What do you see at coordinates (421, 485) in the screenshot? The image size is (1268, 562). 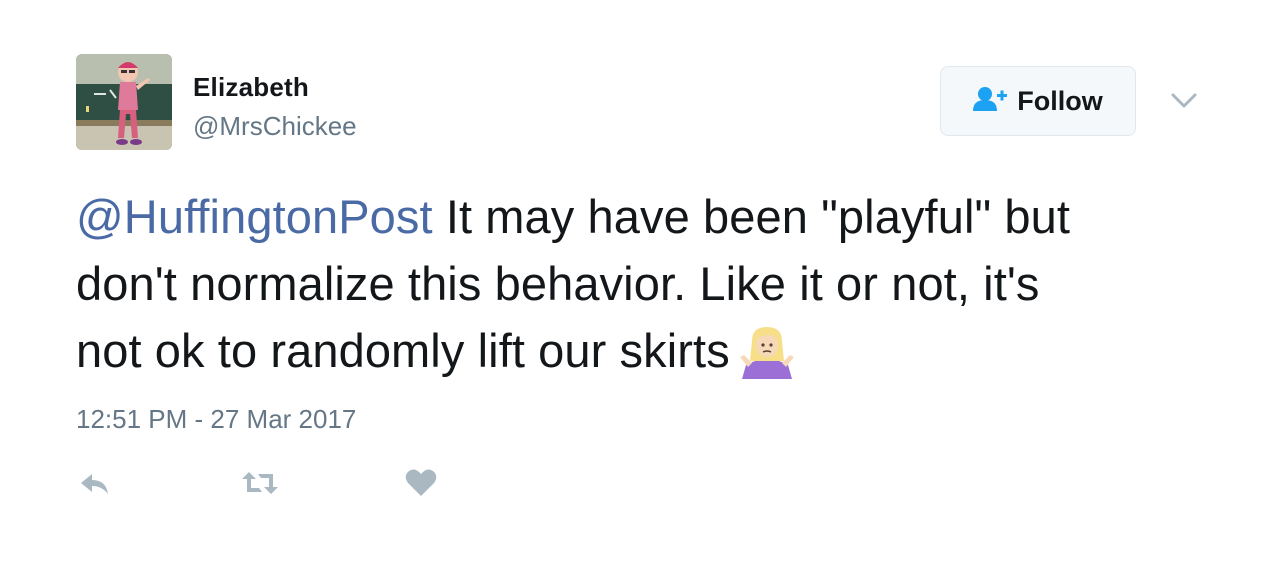 I see `heart-icon` at bounding box center [421, 485].